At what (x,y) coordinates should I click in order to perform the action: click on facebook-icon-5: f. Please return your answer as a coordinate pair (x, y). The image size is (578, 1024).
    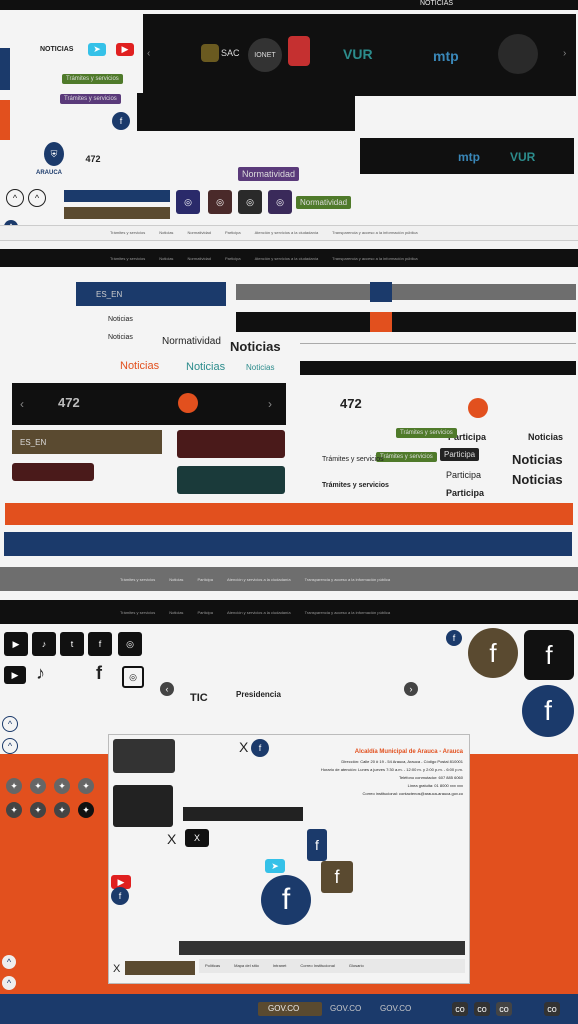
    Looking at the image, I should click on (337, 877).